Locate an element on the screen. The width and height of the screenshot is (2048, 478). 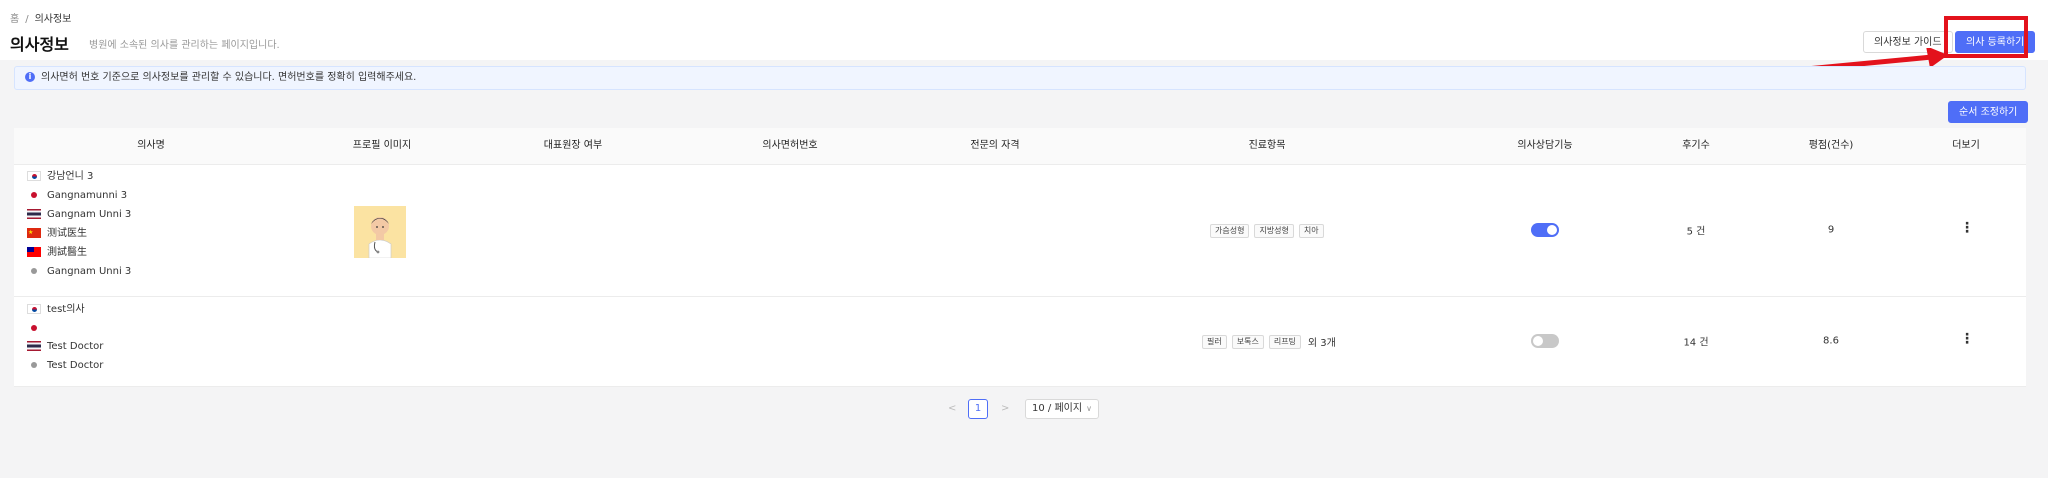
column-header-more: 더보기 is located at coordinates (1966, 145).